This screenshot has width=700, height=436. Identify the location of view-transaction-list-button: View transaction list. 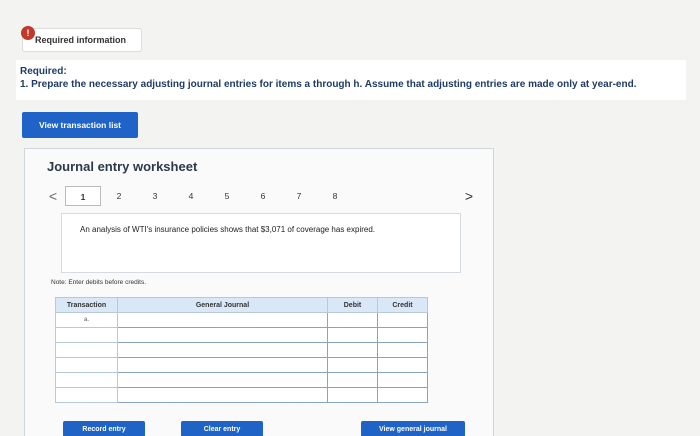
(80, 125).